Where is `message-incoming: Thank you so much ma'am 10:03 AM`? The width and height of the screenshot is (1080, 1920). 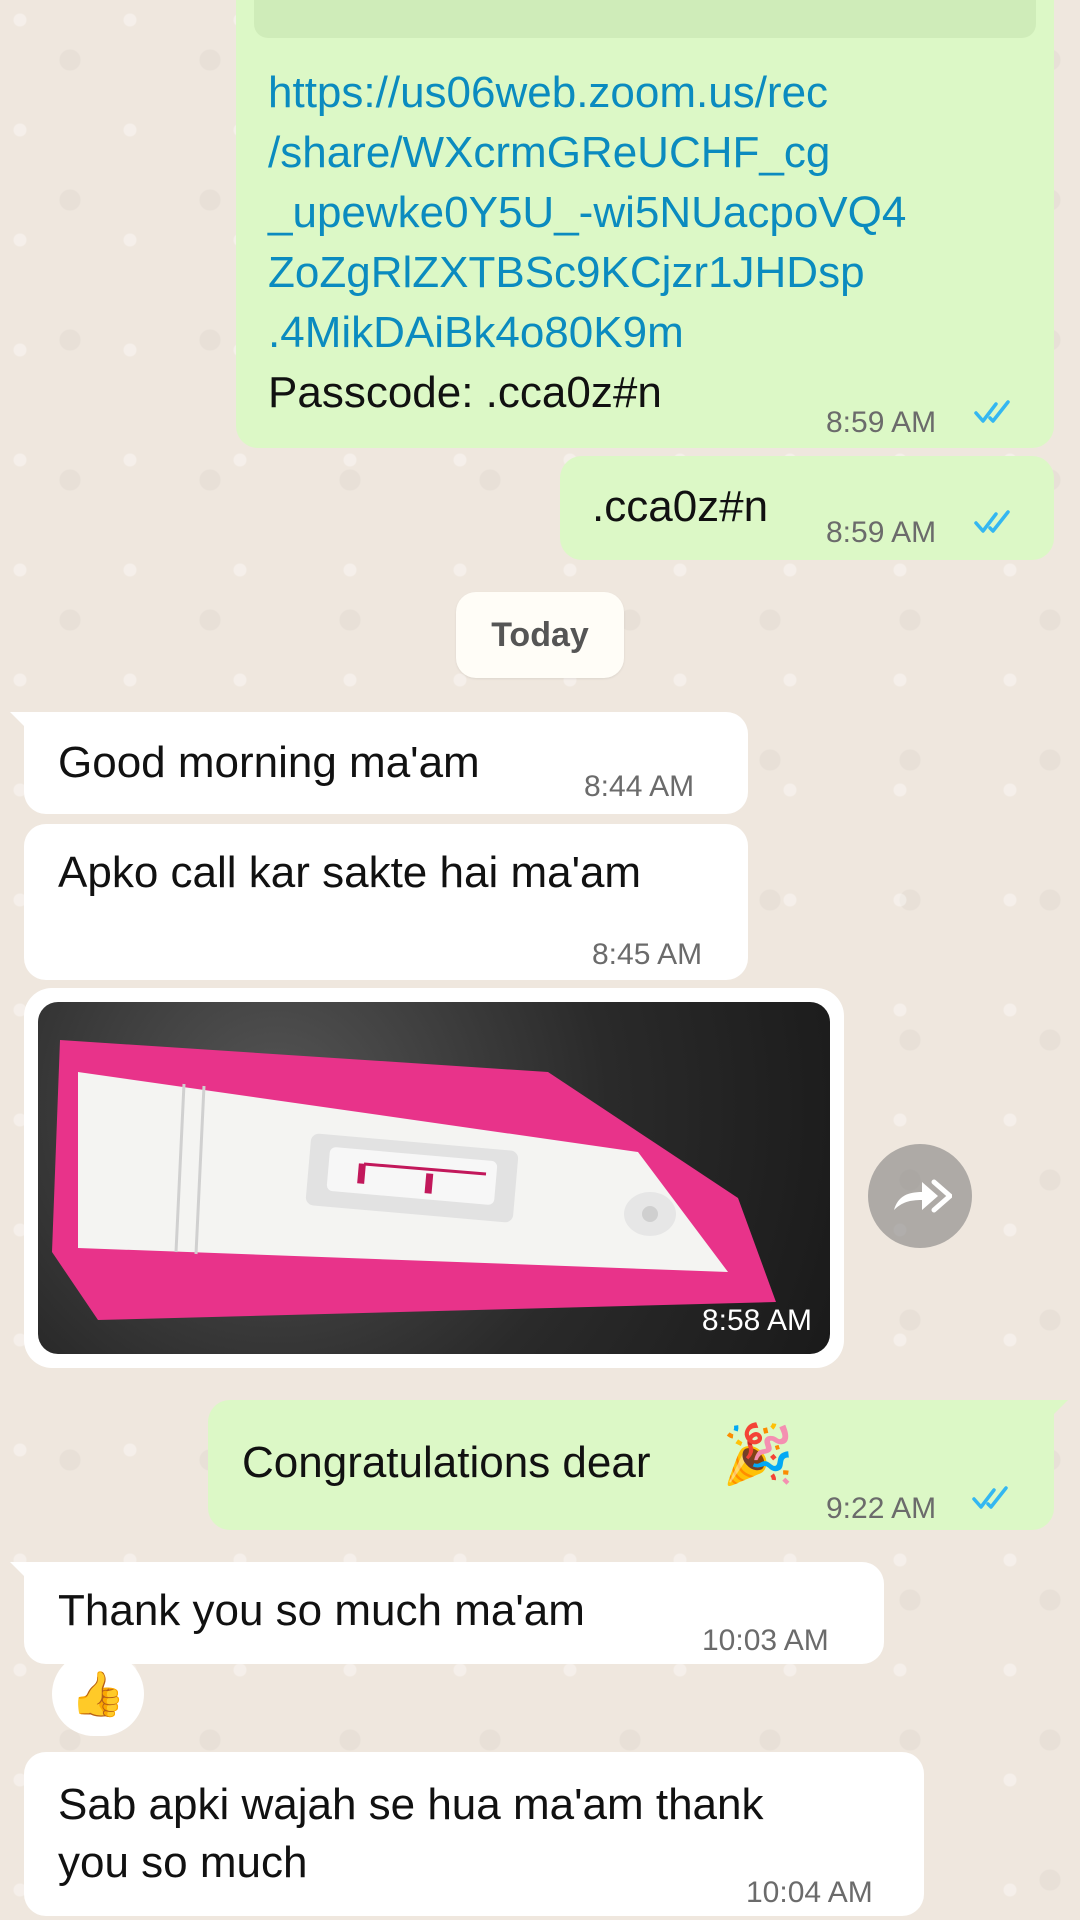
message-incoming: Thank you so much ma'am 10:03 AM is located at coordinates (447, 1613).